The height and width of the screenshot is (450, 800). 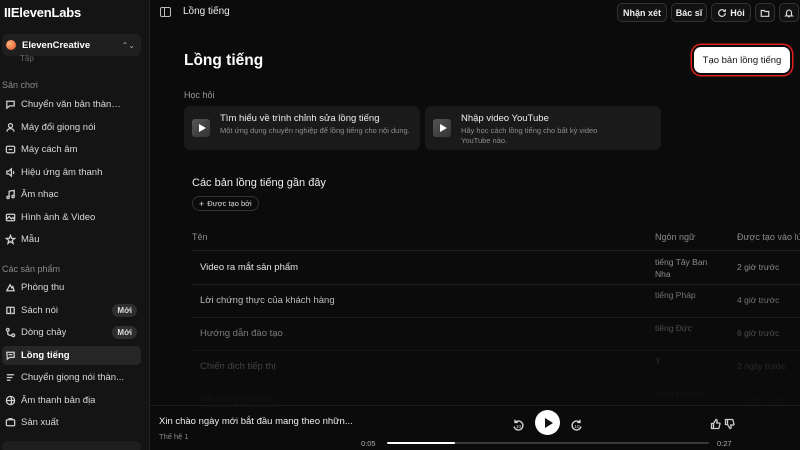 What do you see at coordinates (229, 203) in the screenshot?
I see `filter-label: Được tạo bởi` at bounding box center [229, 203].